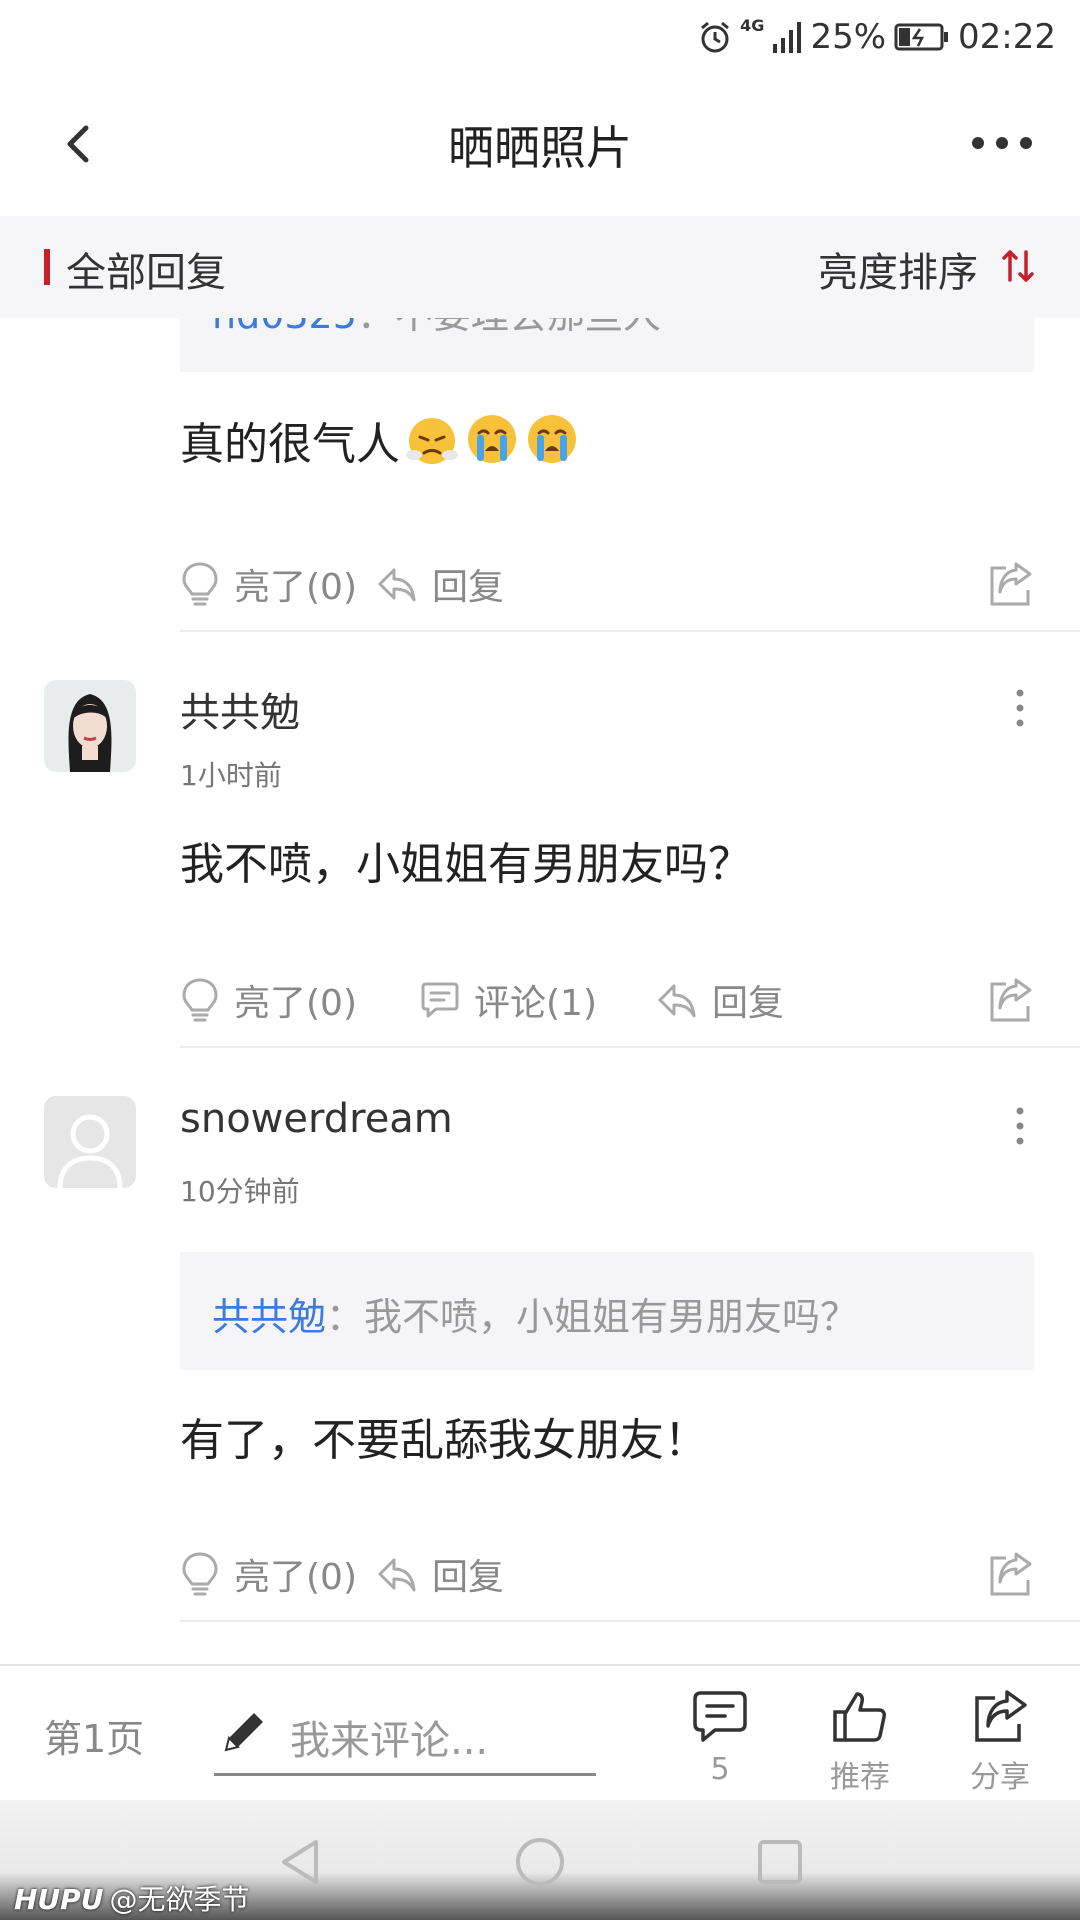 The height and width of the screenshot is (1920, 1080). Describe the element at coordinates (1000, 1743) in the screenshot. I see `share-button: 分享` at that location.